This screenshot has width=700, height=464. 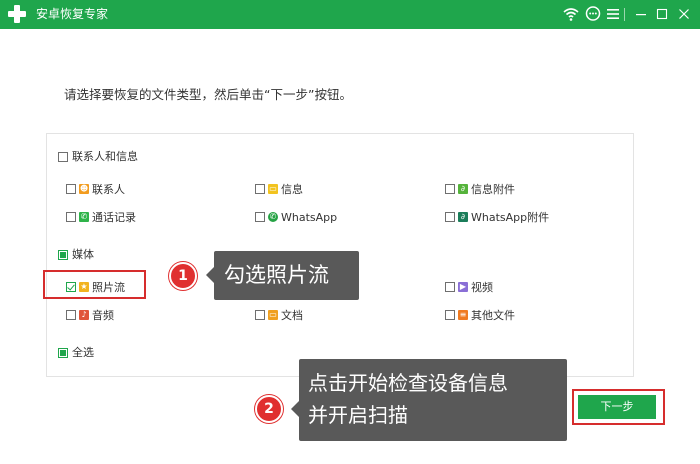 What do you see at coordinates (450, 189) in the screenshot?
I see `message-attachment-checkbox` at bounding box center [450, 189].